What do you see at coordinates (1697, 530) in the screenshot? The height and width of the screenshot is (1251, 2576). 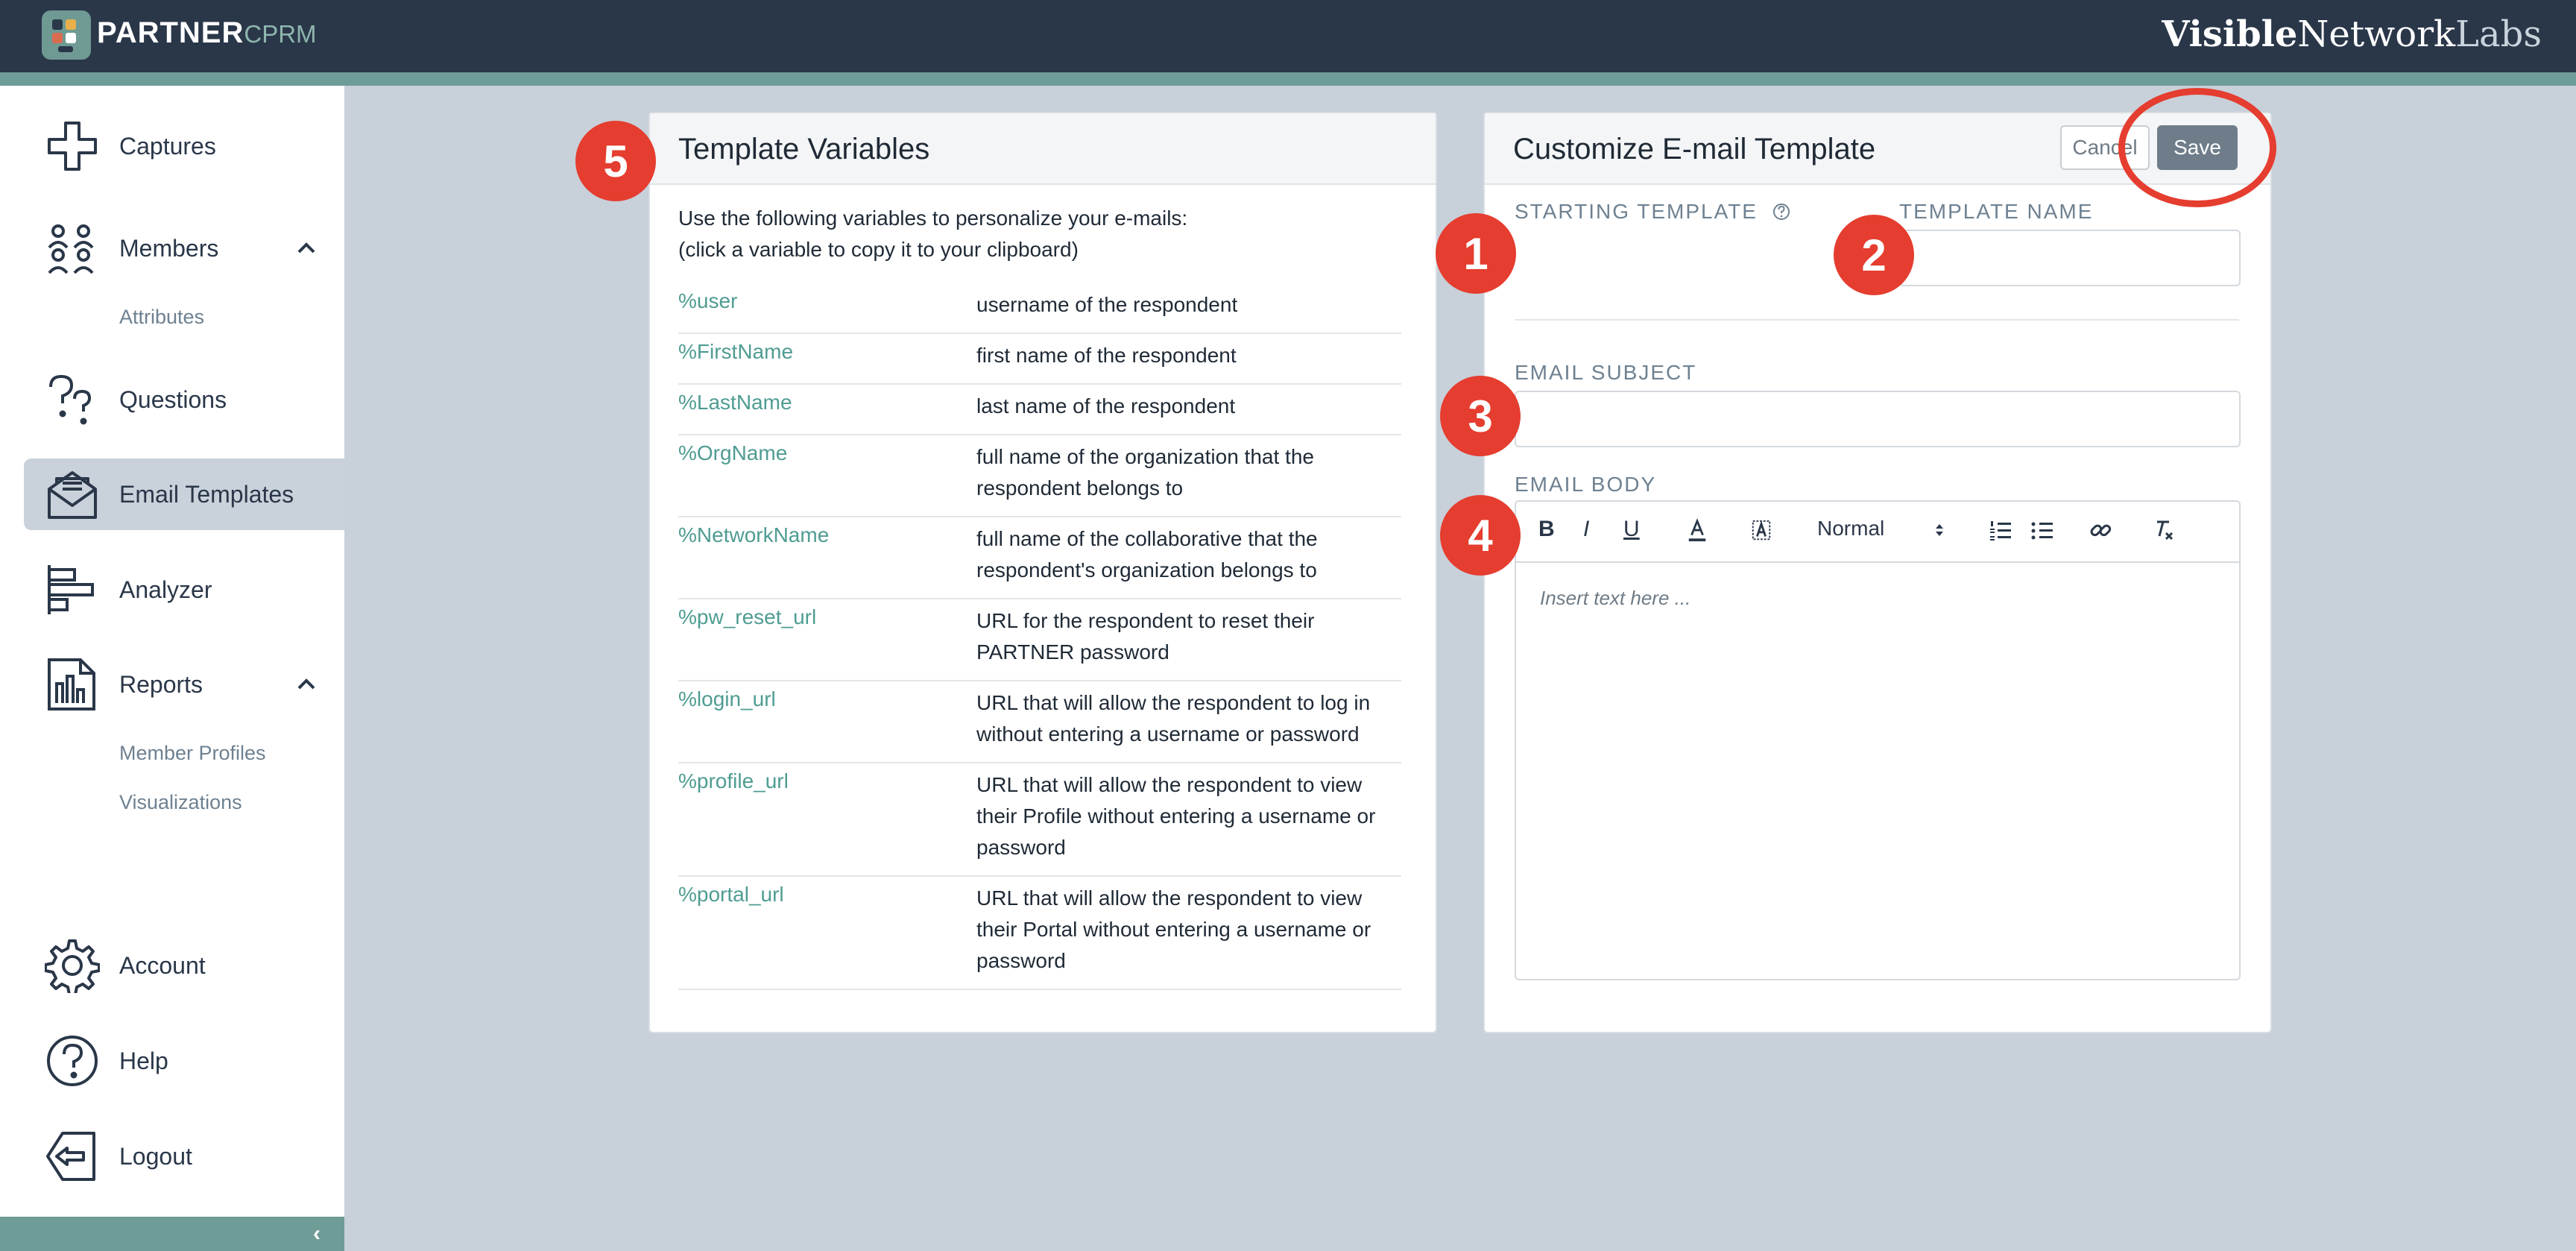 I see `text-color-icon` at bounding box center [1697, 530].